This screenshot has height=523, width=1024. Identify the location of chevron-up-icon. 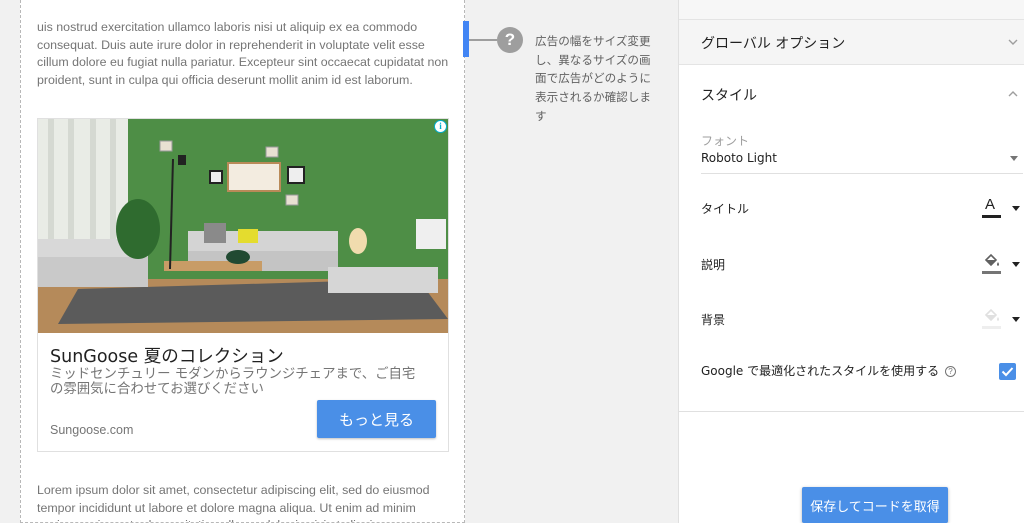
(1013, 94).